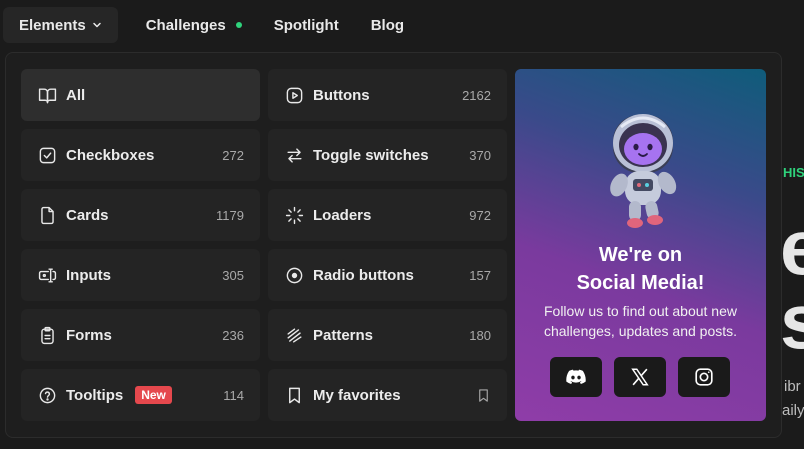  I want to click on clipboard-icon, so click(47, 335).